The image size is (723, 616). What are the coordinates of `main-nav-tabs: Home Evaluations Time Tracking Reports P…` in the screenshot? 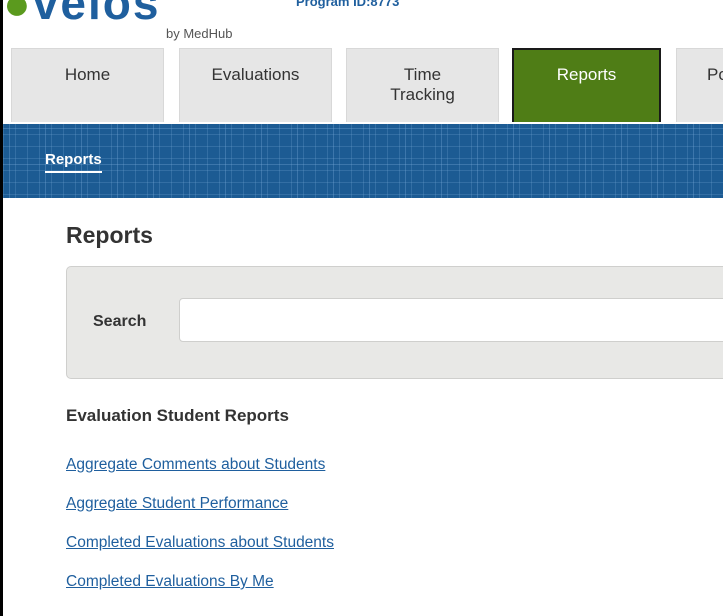 It's located at (363, 86).